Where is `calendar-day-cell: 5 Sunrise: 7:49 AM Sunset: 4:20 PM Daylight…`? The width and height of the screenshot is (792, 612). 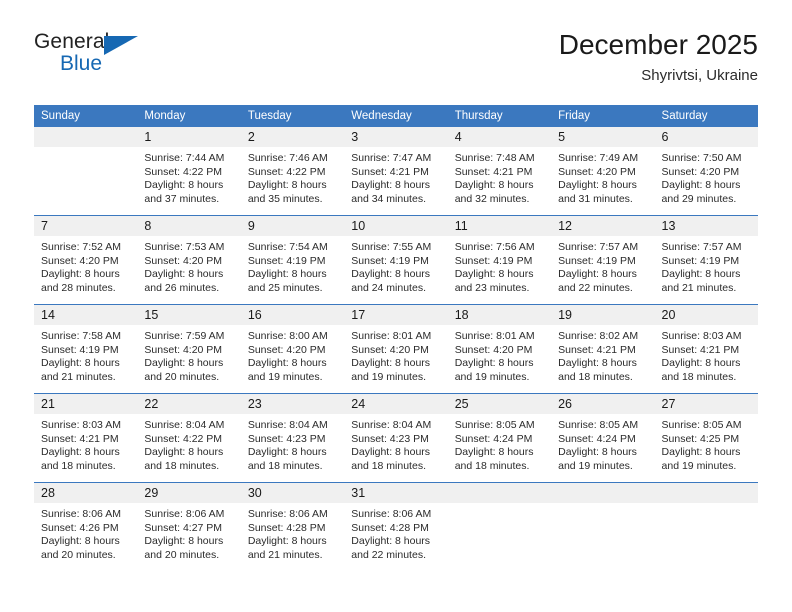 calendar-day-cell: 5 Sunrise: 7:49 AM Sunset: 4:20 PM Daylight… is located at coordinates (603, 171).